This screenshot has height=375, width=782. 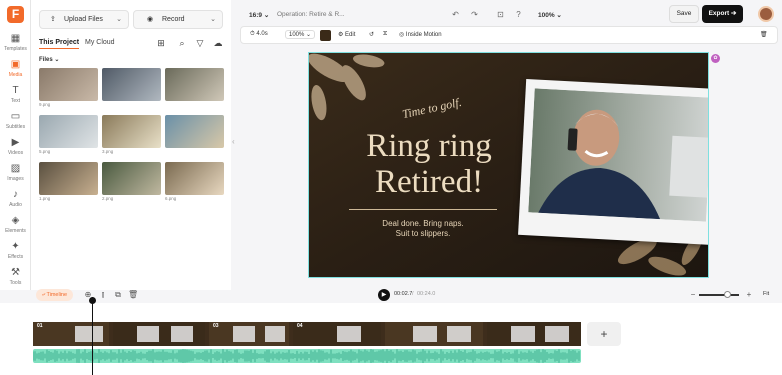 What do you see at coordinates (100, 42) in the screenshot?
I see `tab-my-cloud: My Cloud` at bounding box center [100, 42].